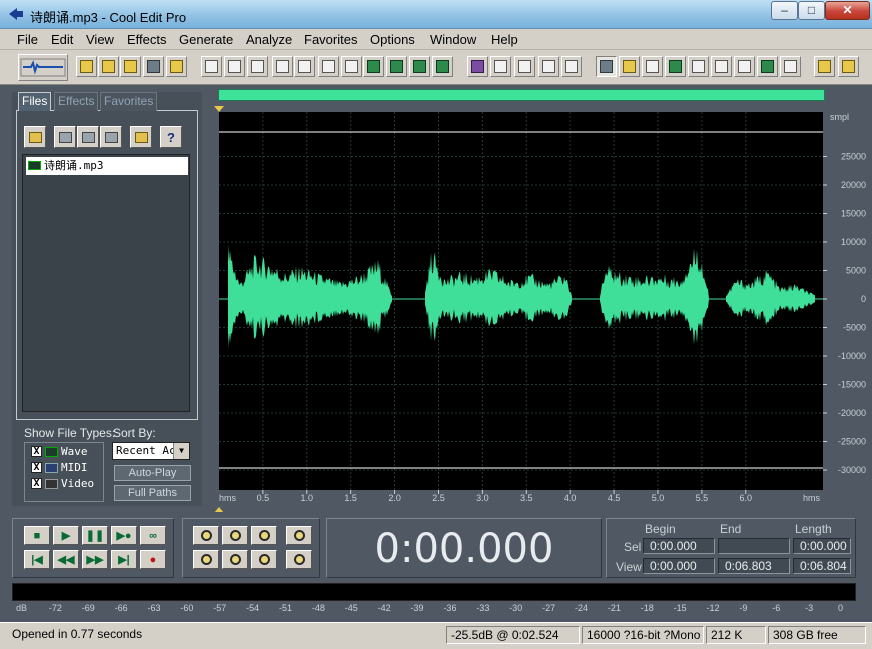 This screenshot has width=872, height=649. I want to click on start-marker-icon, so click(219, 109).